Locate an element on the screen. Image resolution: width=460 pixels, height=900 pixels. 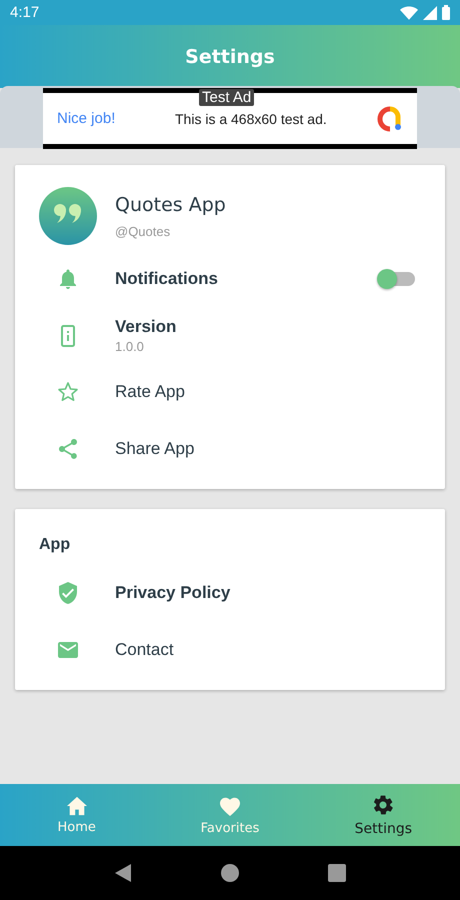
setting-label: Privacy Policy is located at coordinates (172, 593).